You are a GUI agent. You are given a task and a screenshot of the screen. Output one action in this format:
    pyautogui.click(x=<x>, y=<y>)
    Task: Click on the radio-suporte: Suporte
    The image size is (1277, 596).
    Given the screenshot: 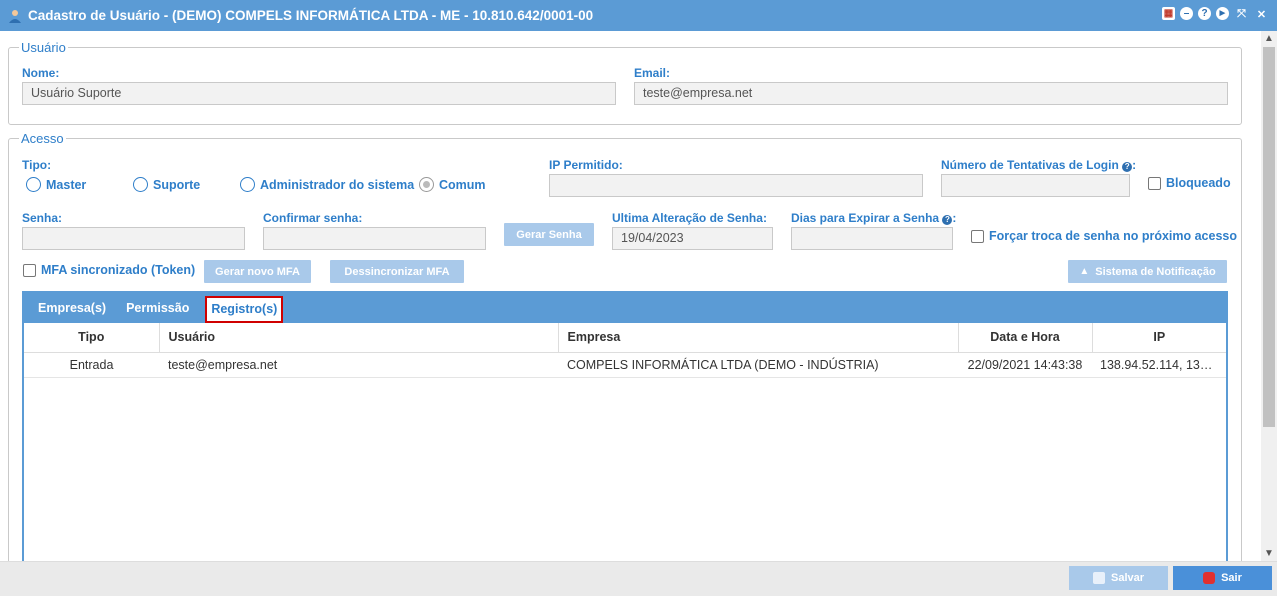 What is the action you would take?
    pyautogui.click(x=166, y=184)
    